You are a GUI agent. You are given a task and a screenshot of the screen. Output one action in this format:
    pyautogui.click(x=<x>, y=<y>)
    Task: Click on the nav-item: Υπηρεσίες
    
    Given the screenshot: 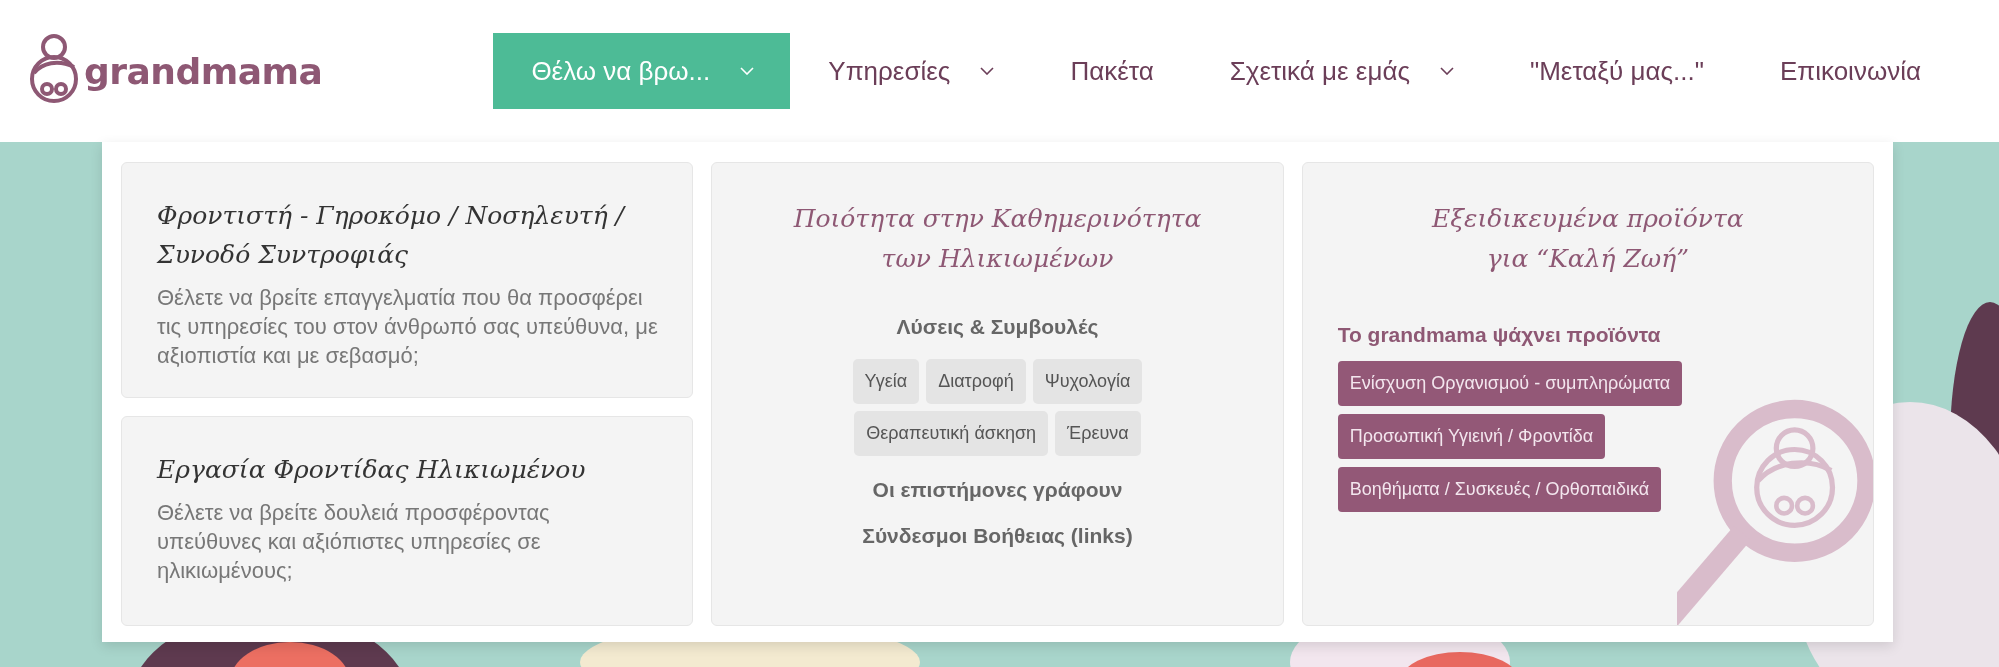 What is the action you would take?
    pyautogui.click(x=911, y=71)
    